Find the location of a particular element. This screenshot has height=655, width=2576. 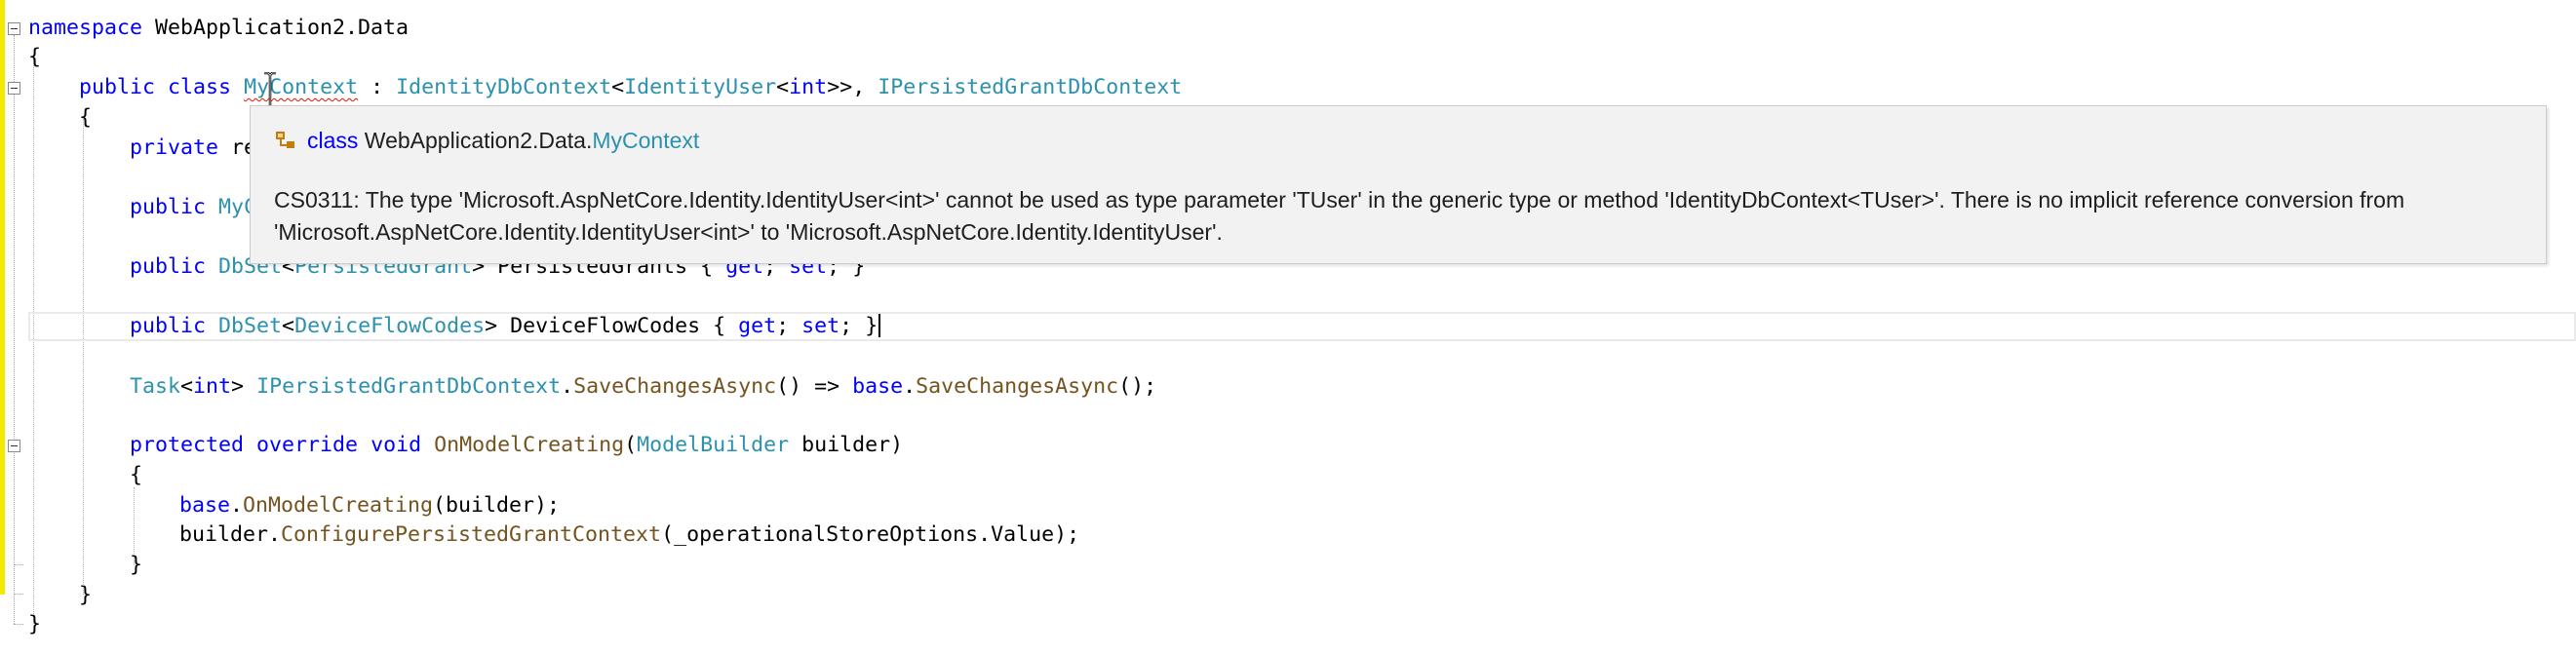

code-line-private-field: private re is located at coordinates (193, 148).